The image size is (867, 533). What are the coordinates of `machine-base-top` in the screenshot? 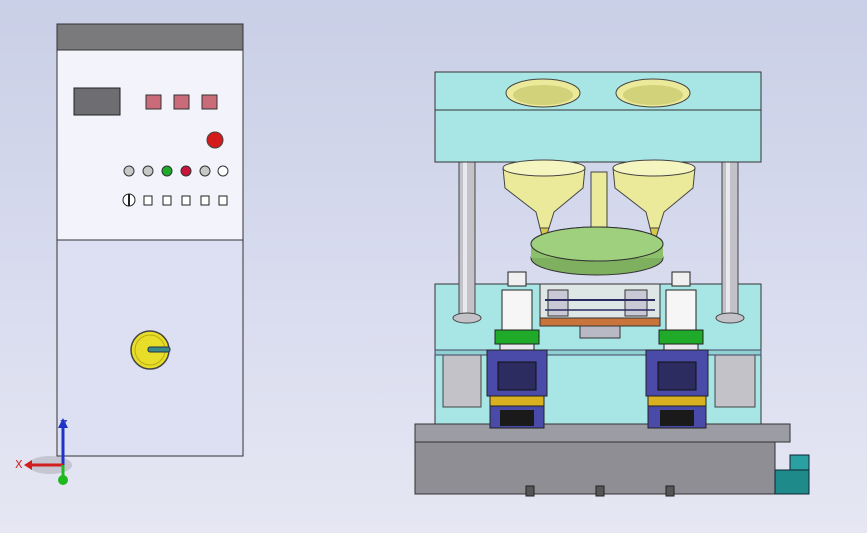 It's located at (602, 433).